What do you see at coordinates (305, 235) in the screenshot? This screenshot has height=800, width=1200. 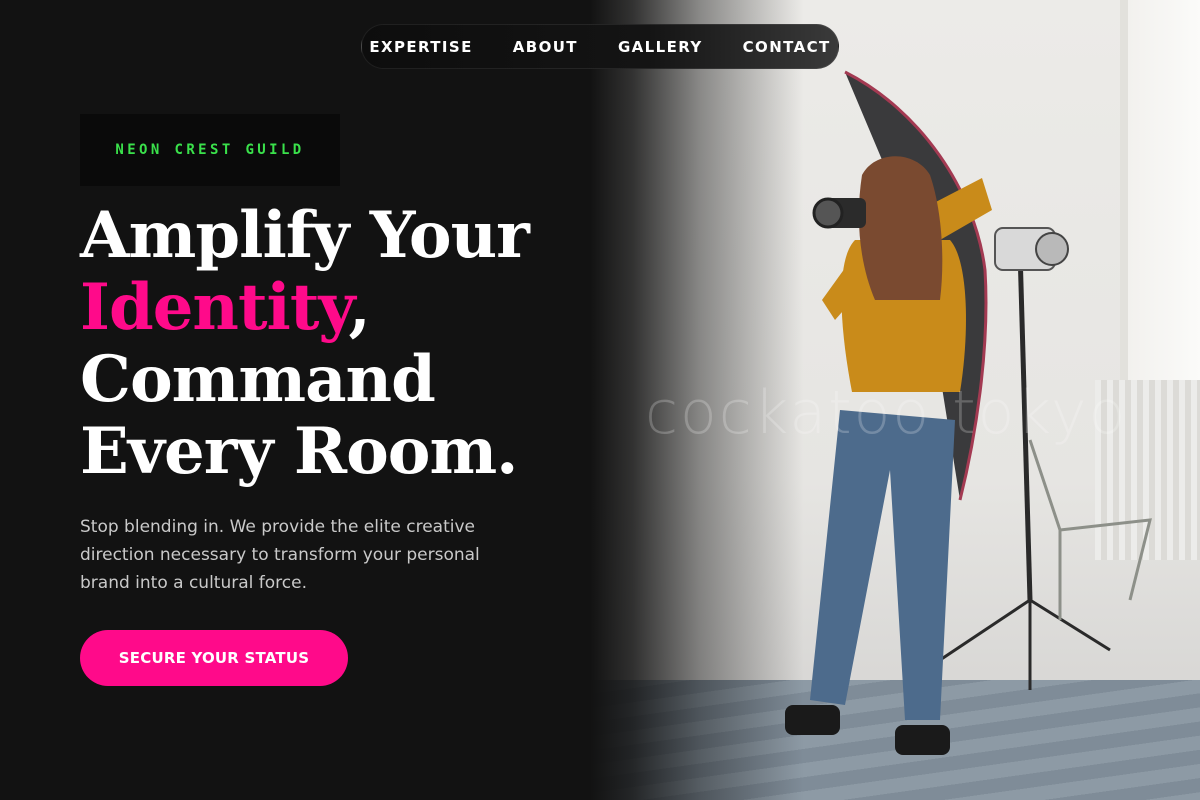 I see `headline-line-1: Amplify Your` at bounding box center [305, 235].